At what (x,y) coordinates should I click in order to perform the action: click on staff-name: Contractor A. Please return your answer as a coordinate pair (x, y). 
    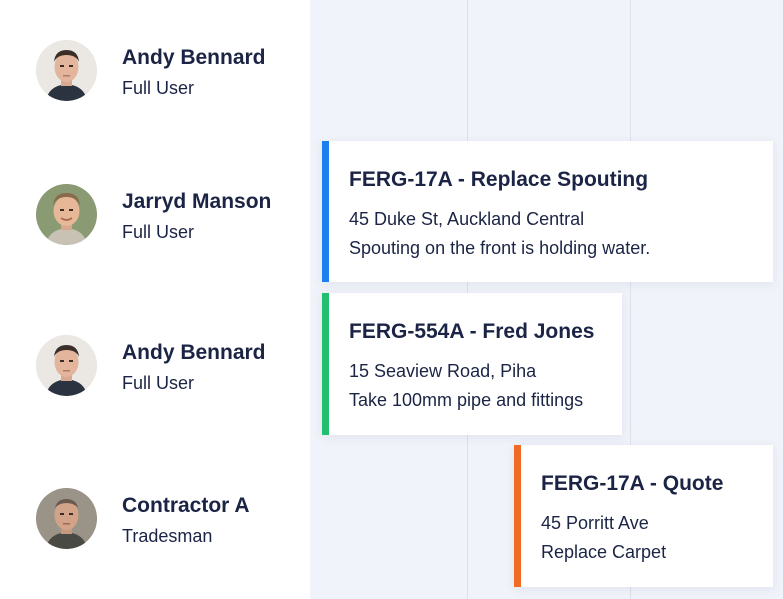
    Looking at the image, I should click on (186, 505).